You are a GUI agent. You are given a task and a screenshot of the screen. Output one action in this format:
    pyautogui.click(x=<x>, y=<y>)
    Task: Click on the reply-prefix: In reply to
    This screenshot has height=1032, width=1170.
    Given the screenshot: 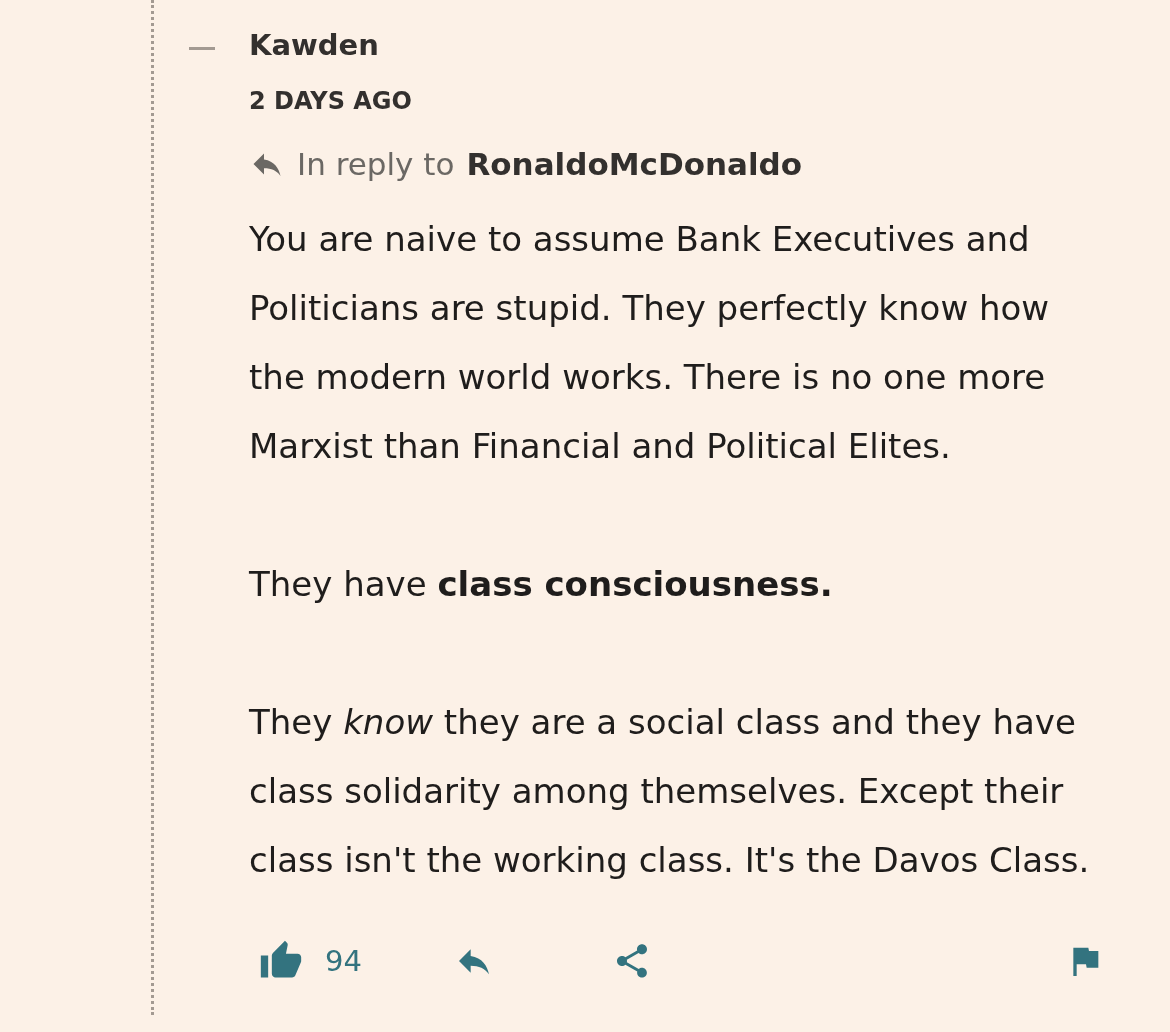 What is the action you would take?
    pyautogui.click(x=376, y=164)
    